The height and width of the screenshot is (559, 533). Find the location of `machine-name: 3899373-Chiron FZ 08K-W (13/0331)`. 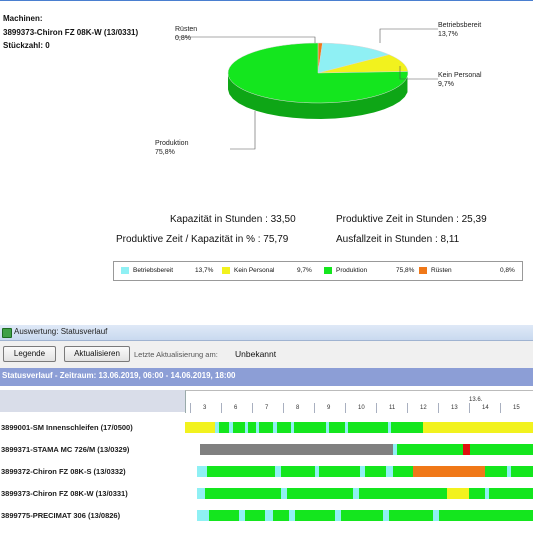

machine-name: 3899373-Chiron FZ 08K-W (13/0331) is located at coordinates (71, 32).